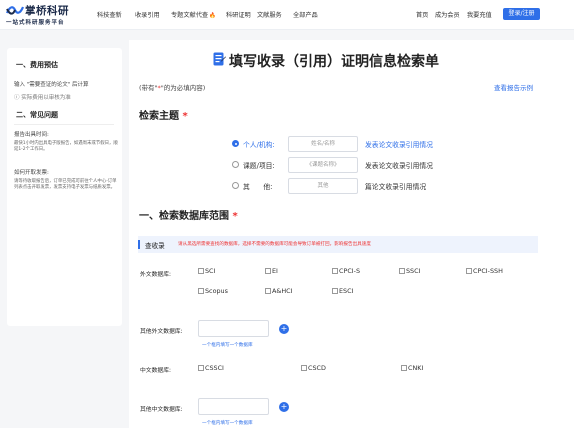 The height and width of the screenshot is (428, 574). Describe the element at coordinates (313, 368) in the screenshot. I see `checkbox-cscd: CSCD` at that location.